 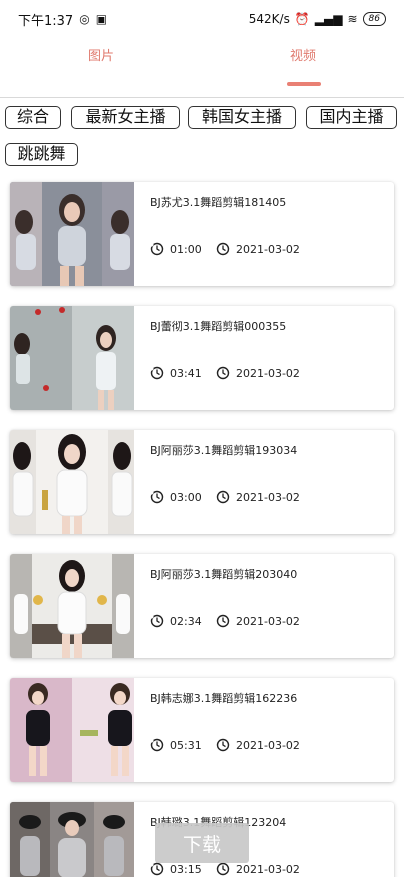 I want to click on tab-images-label: 图片, so click(x=100, y=56).